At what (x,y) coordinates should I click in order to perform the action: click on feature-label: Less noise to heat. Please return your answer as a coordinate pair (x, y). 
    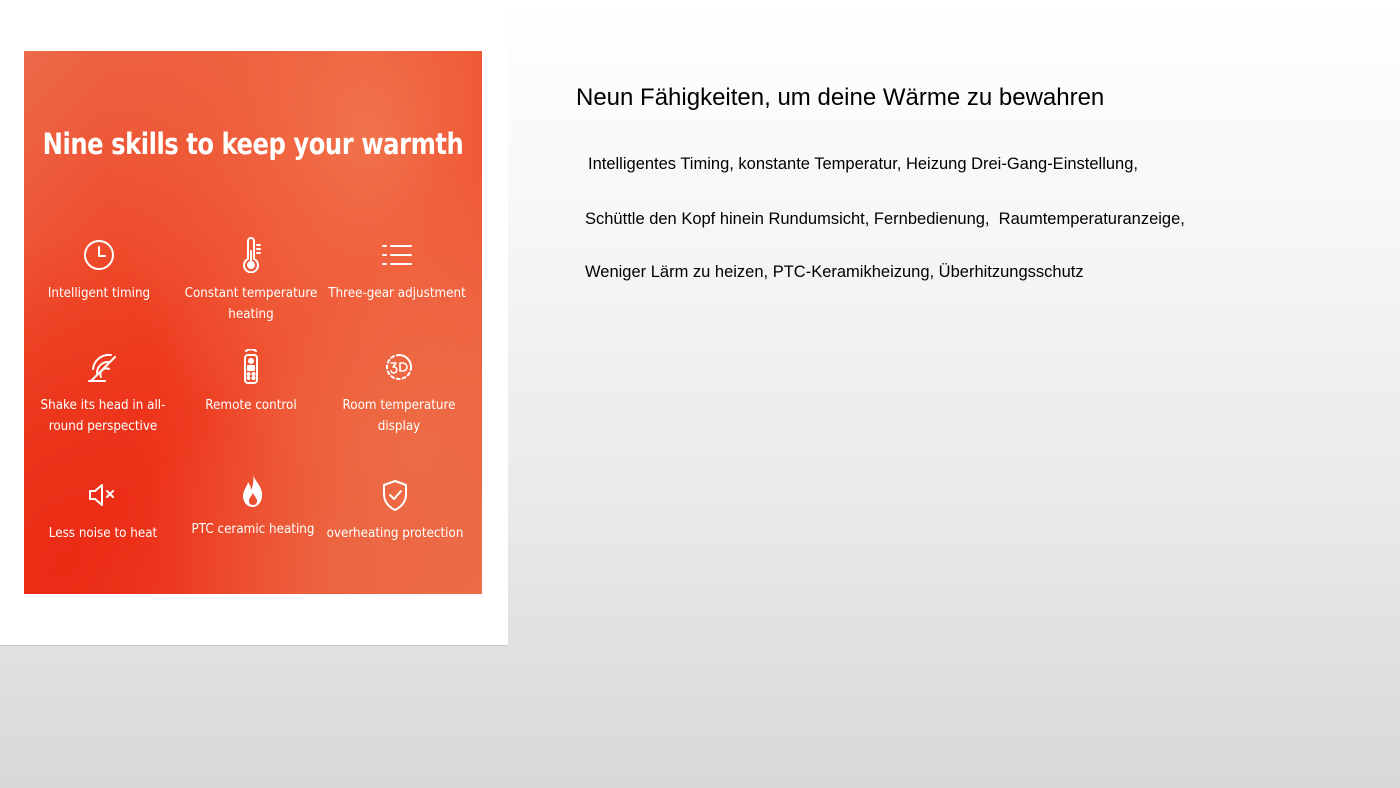
    Looking at the image, I should click on (103, 533).